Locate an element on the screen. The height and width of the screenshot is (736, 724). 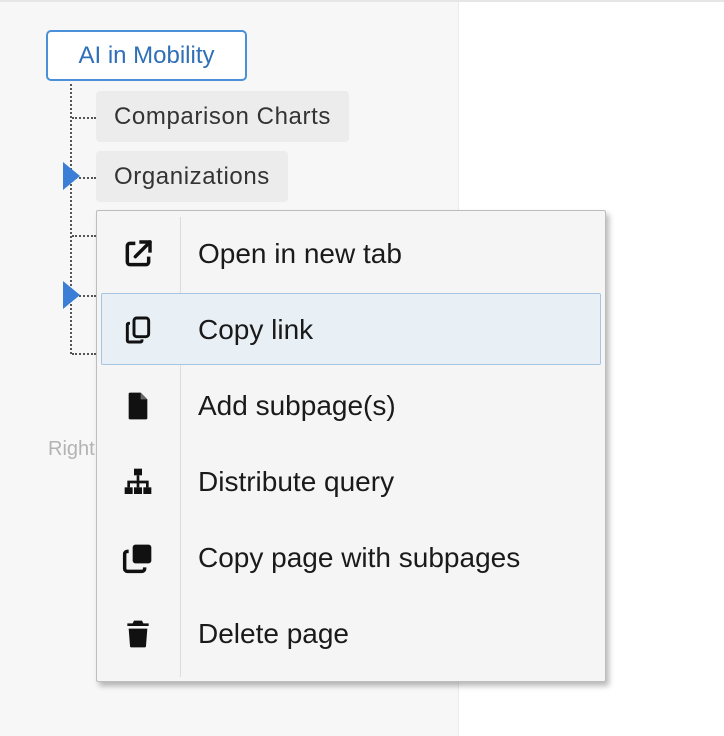
copy-pages-icon is located at coordinates (138, 558).